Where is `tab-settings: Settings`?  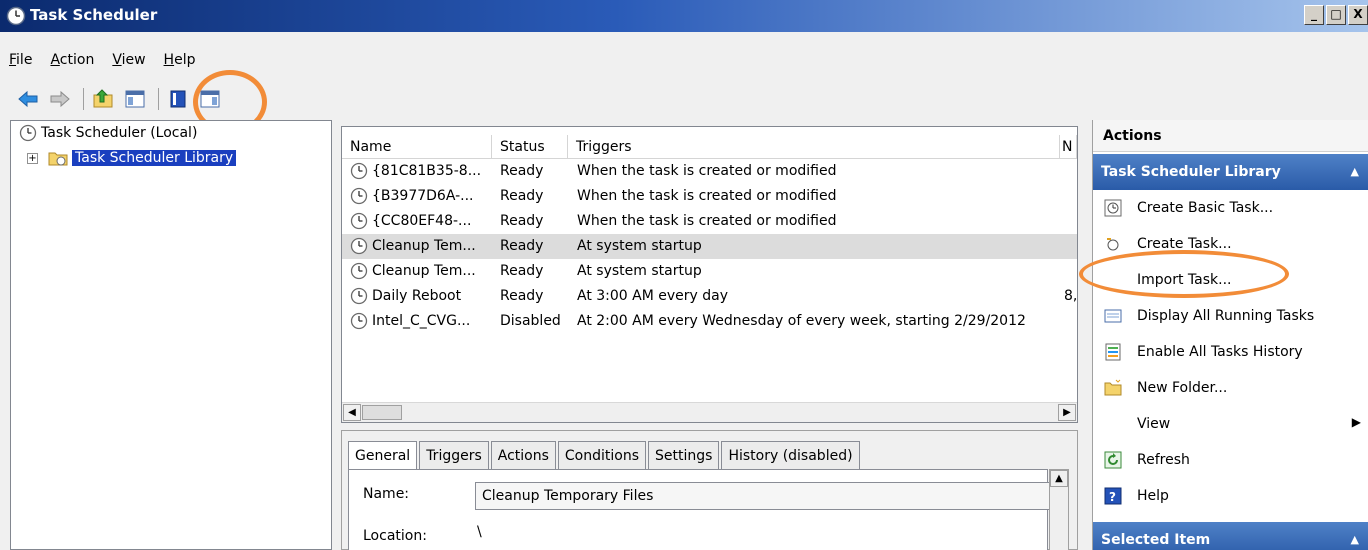 tab-settings: Settings is located at coordinates (684, 455).